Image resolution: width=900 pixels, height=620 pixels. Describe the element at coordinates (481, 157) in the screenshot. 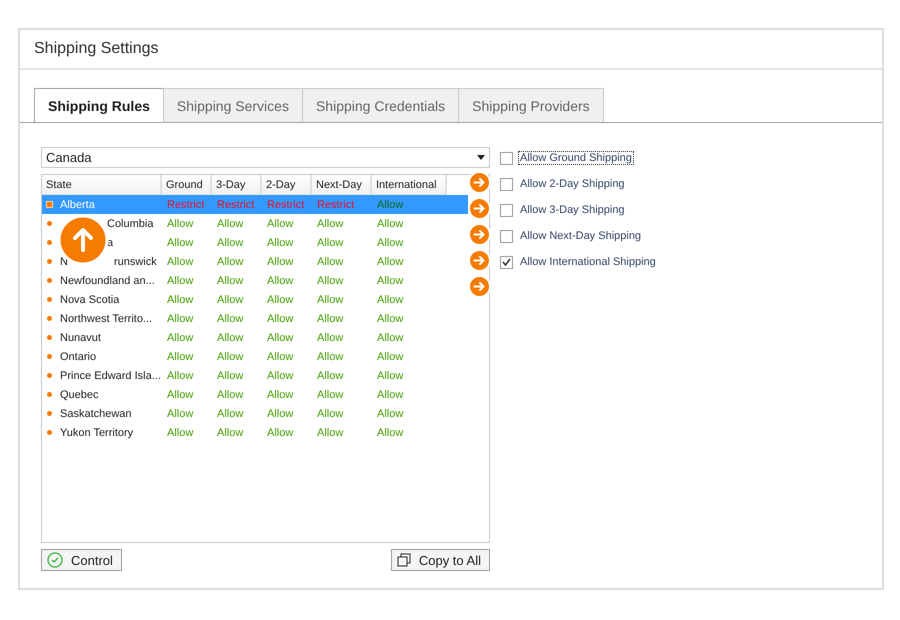

I see `dropdown-caret-icon` at that location.